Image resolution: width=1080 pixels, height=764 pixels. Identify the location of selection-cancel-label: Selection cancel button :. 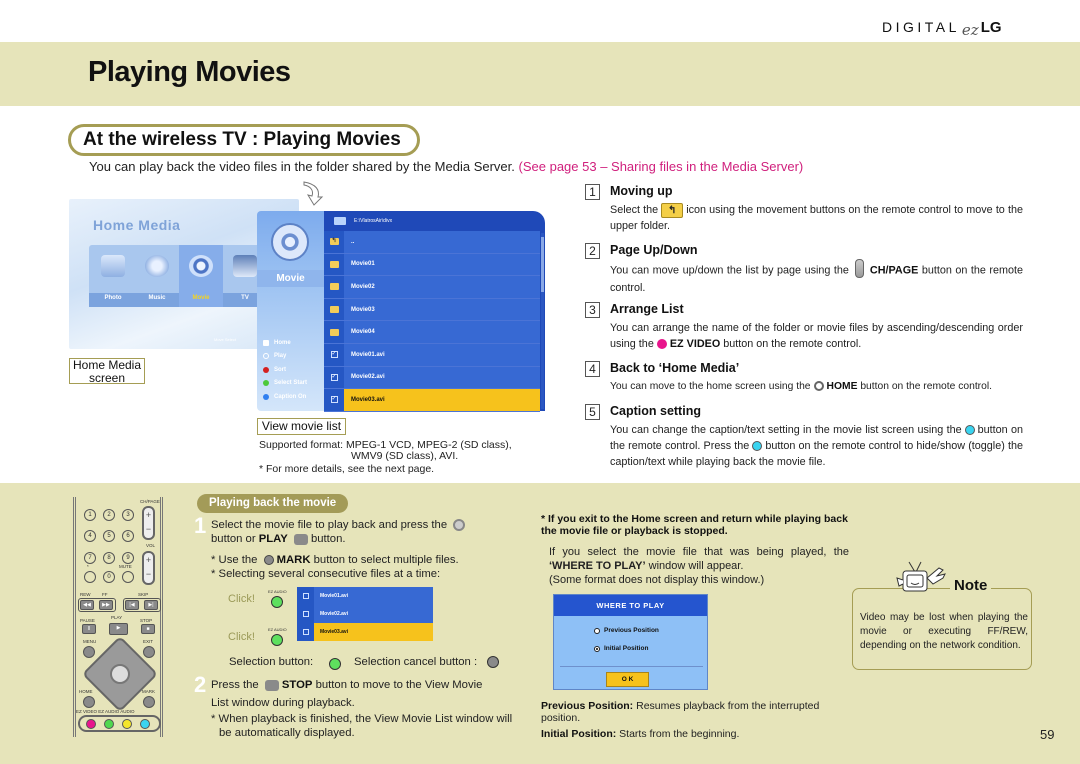
(416, 662).